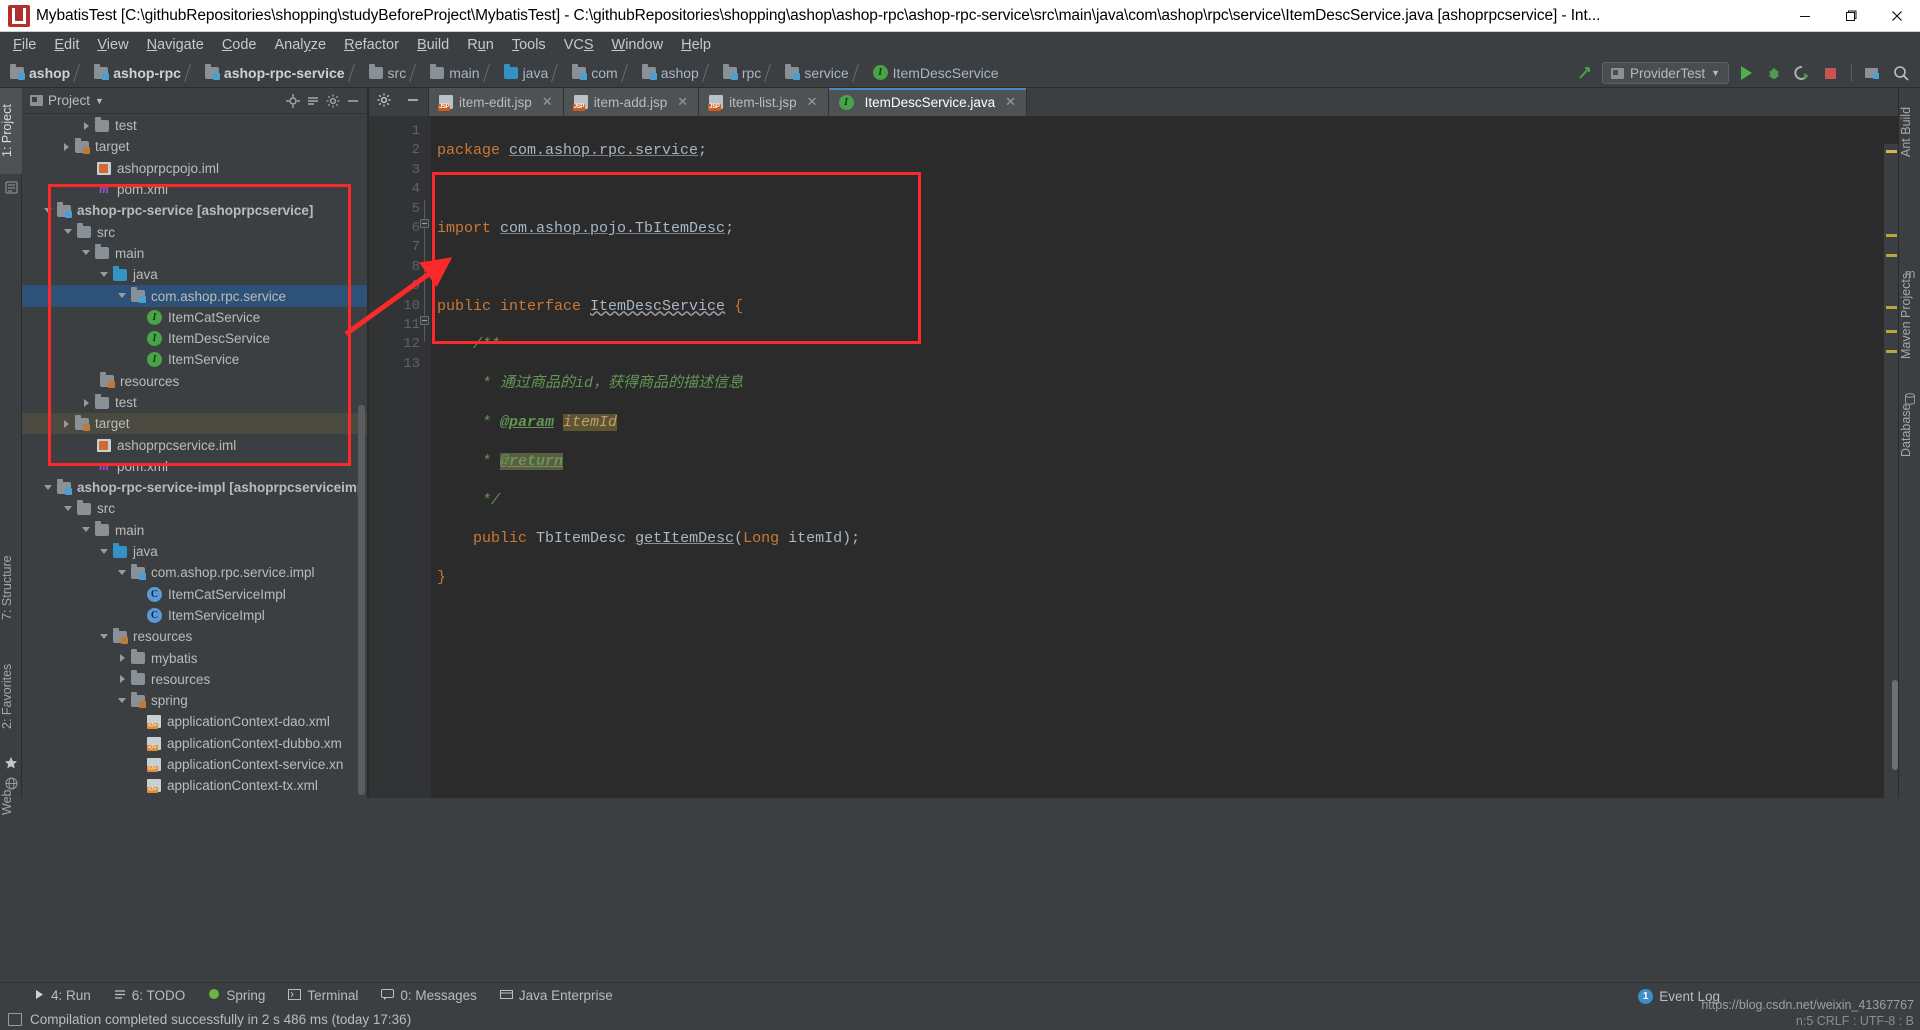  Describe the element at coordinates (413, 102) in the screenshot. I see `hide-editor-icon` at that location.